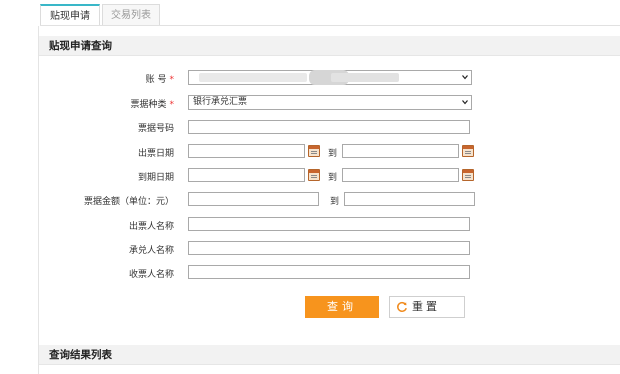  What do you see at coordinates (342, 307) in the screenshot?
I see `query-button: 查询` at bounding box center [342, 307].